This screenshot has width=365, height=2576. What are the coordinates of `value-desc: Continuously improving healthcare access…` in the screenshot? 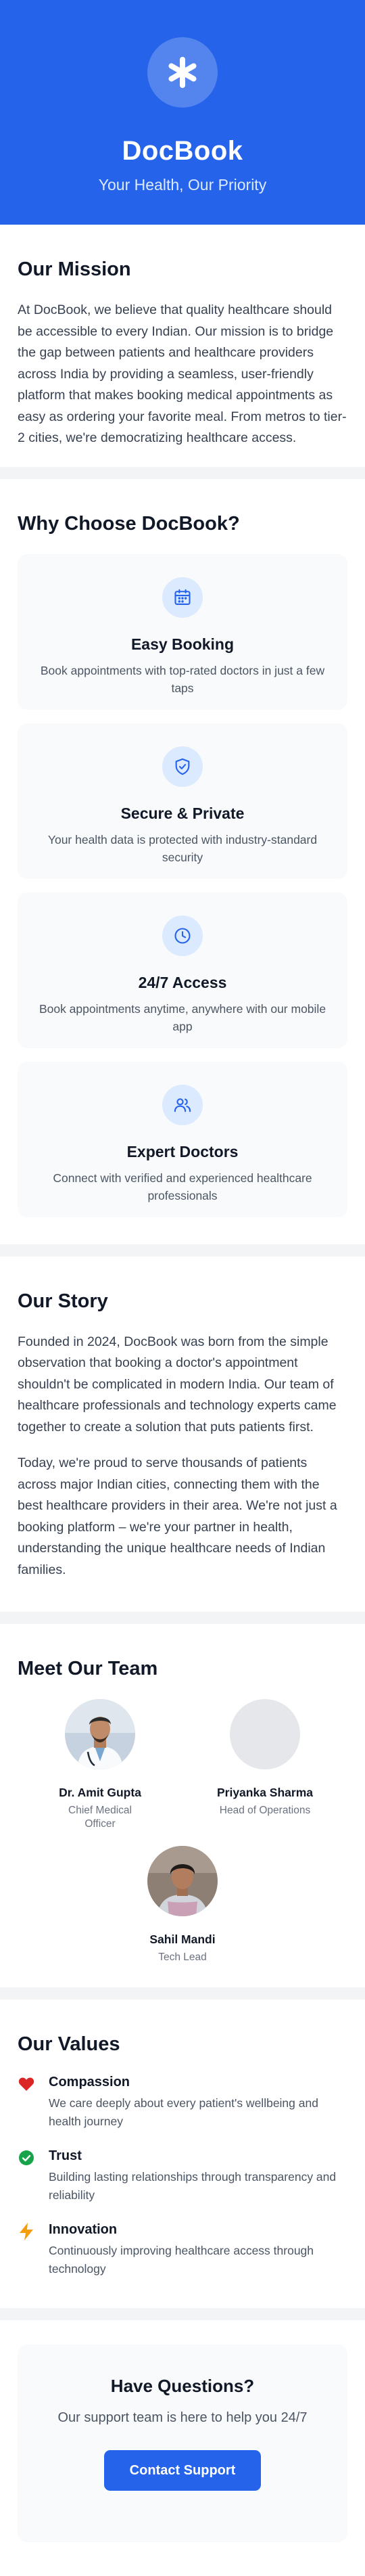 It's located at (181, 2260).